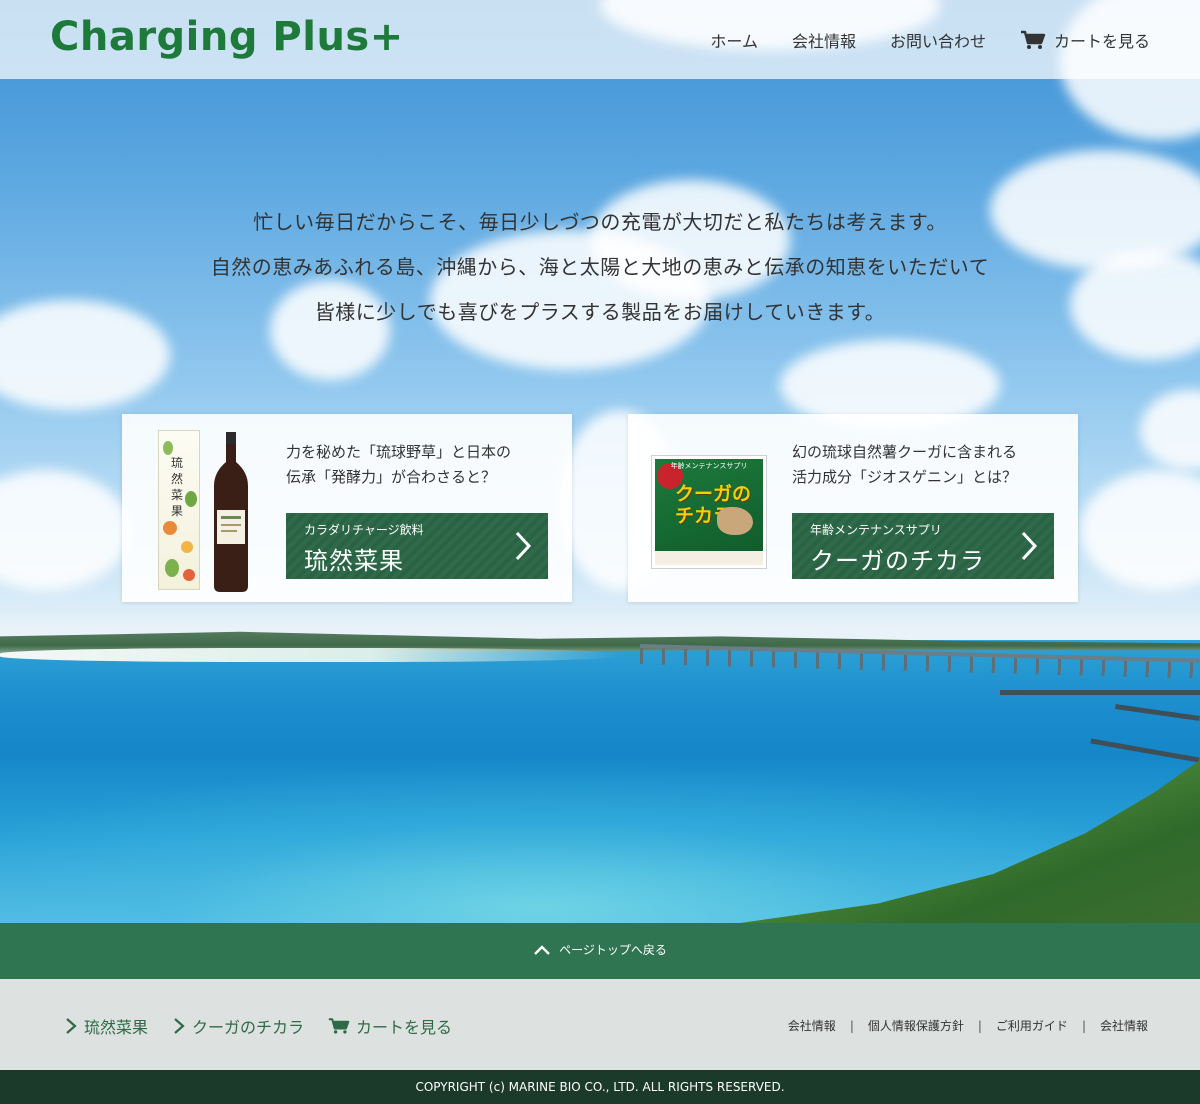 The height and width of the screenshot is (1104, 1200). What do you see at coordinates (1101, 41) in the screenshot?
I see `nav-cart-label: カートを見る` at bounding box center [1101, 41].